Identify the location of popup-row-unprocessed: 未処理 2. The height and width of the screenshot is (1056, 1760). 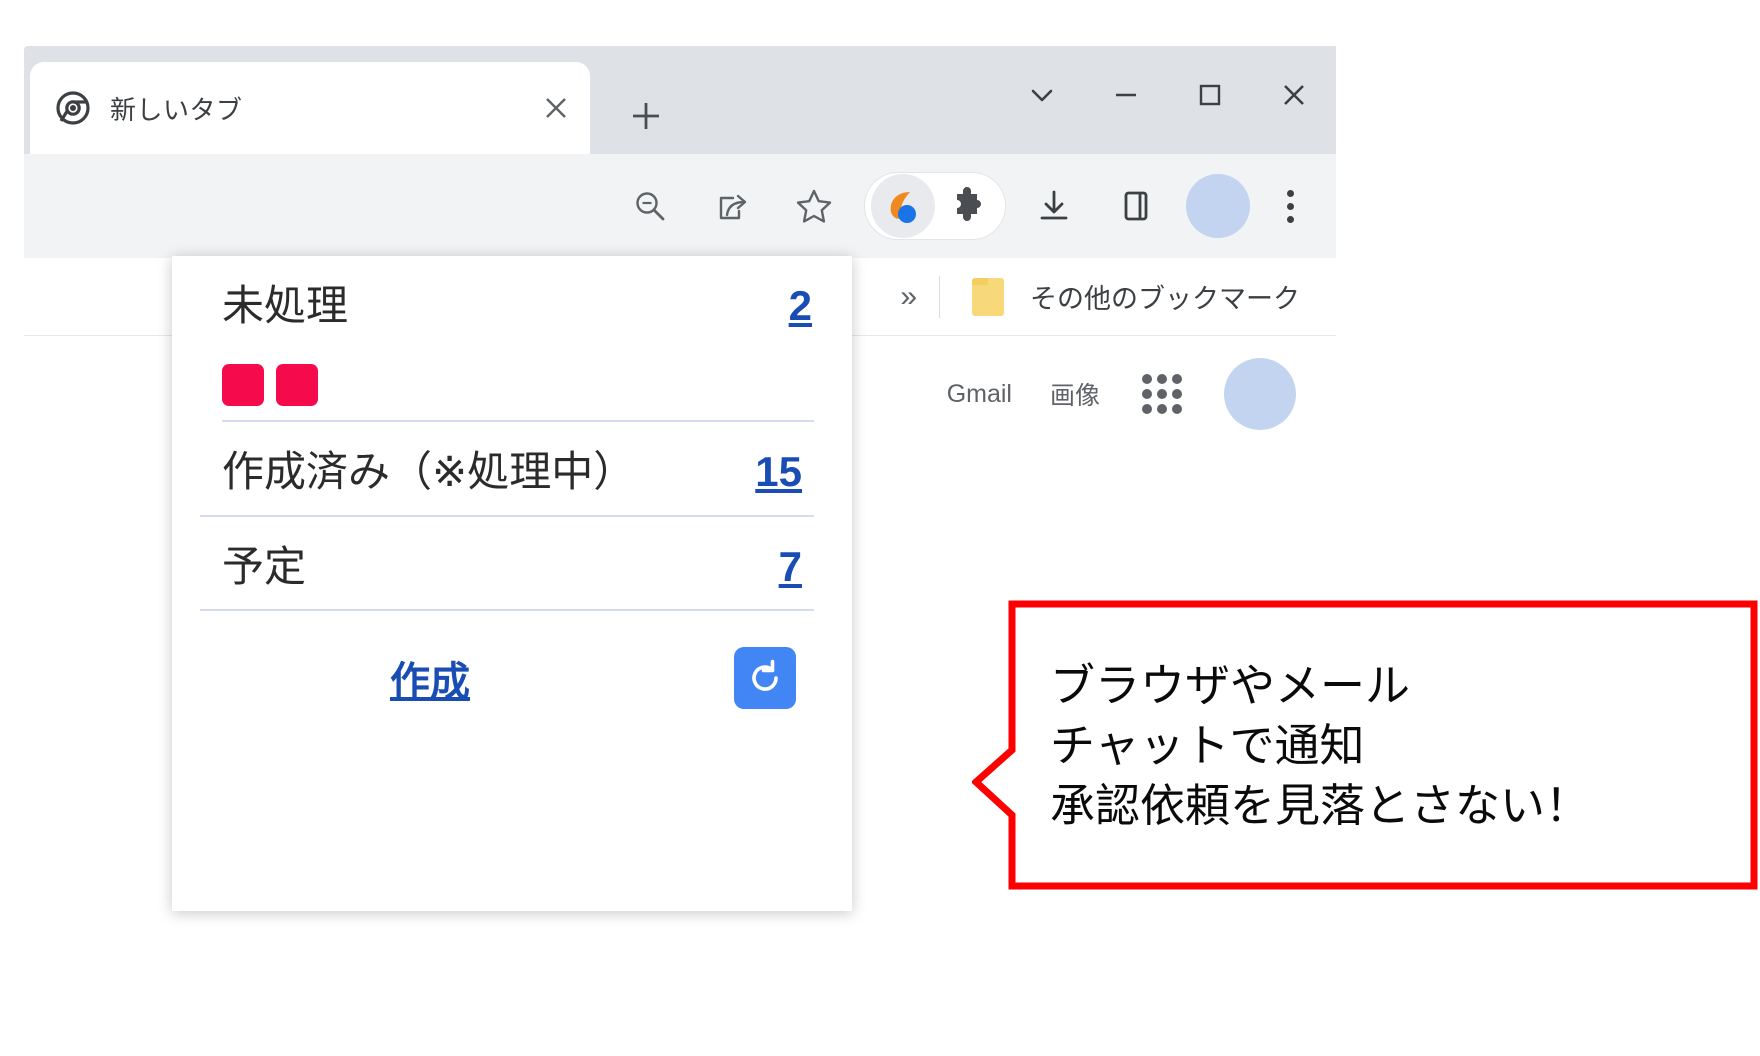
(512, 302).